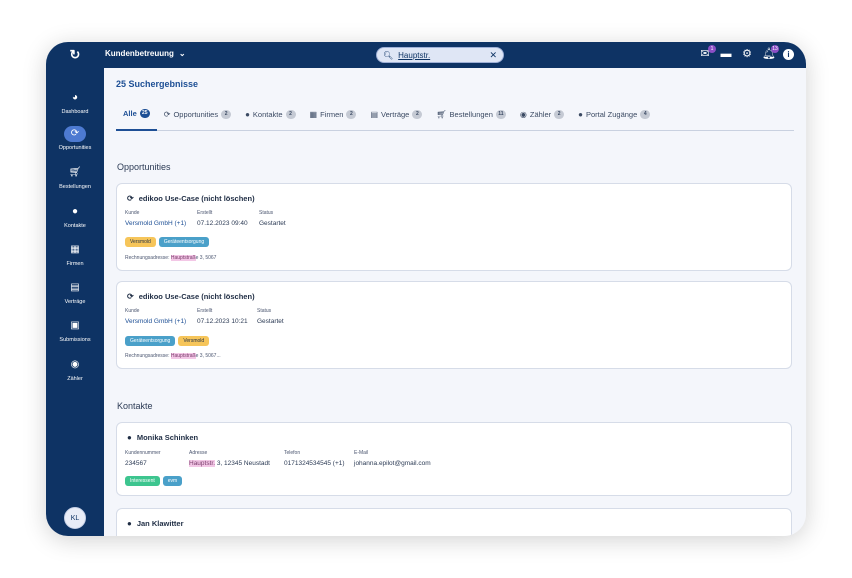 The image size is (852, 578). I want to click on tab-vertraege: ▤ Verträge 2, so click(396, 115).